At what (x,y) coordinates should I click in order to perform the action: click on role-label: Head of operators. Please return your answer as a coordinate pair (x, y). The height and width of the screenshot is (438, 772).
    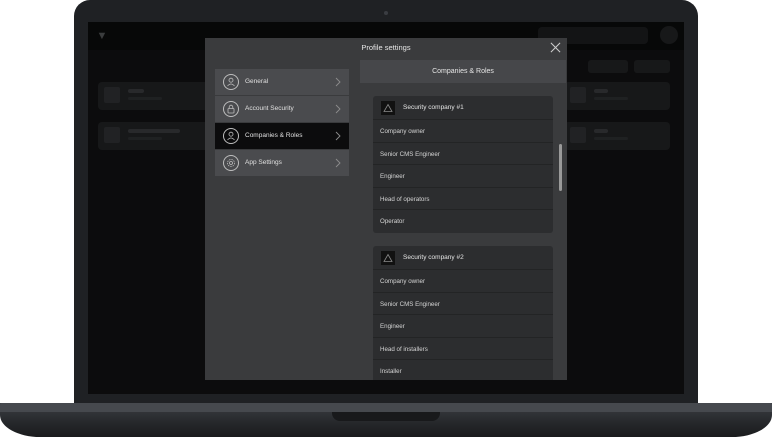
    Looking at the image, I should click on (405, 199).